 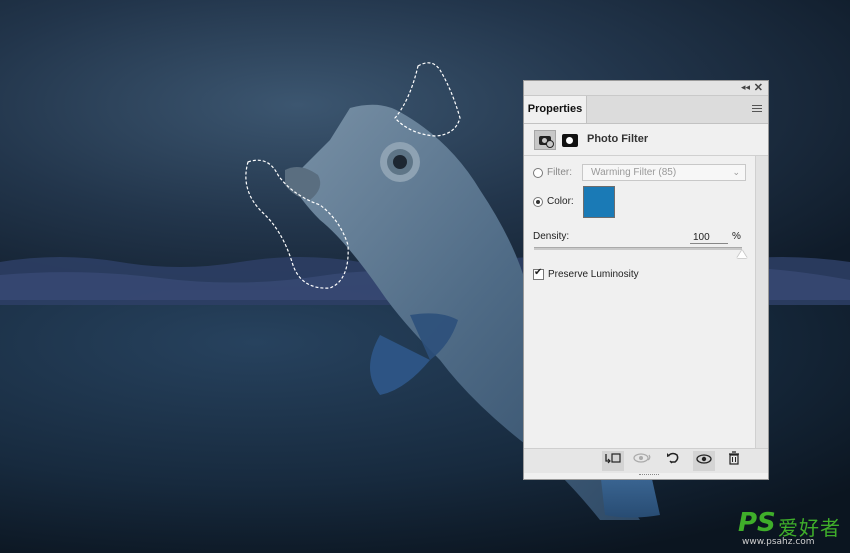 What do you see at coordinates (613, 461) in the screenshot?
I see `clip-to-layer-icon` at bounding box center [613, 461].